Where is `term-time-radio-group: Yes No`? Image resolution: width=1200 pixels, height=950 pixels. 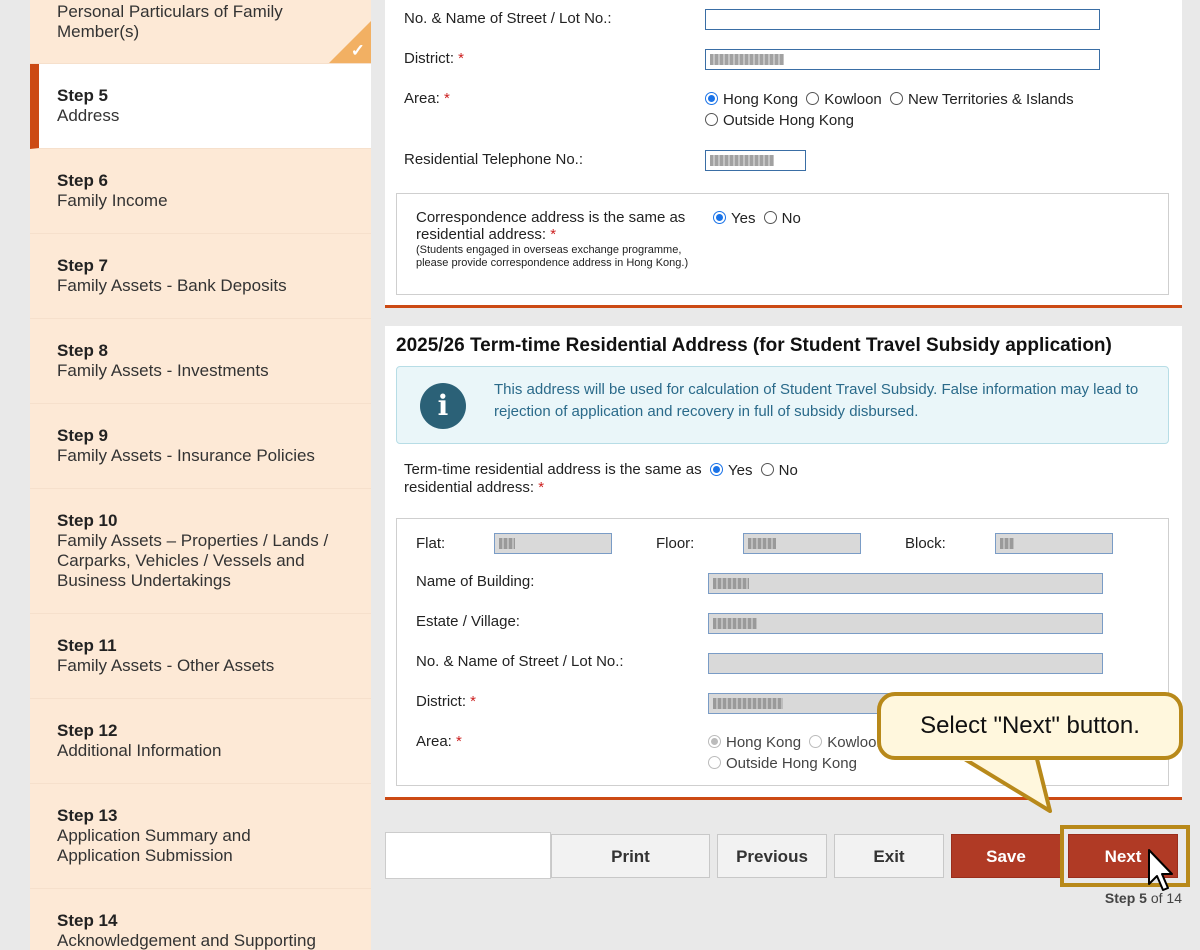 term-time-radio-group: Yes No is located at coordinates (754, 470).